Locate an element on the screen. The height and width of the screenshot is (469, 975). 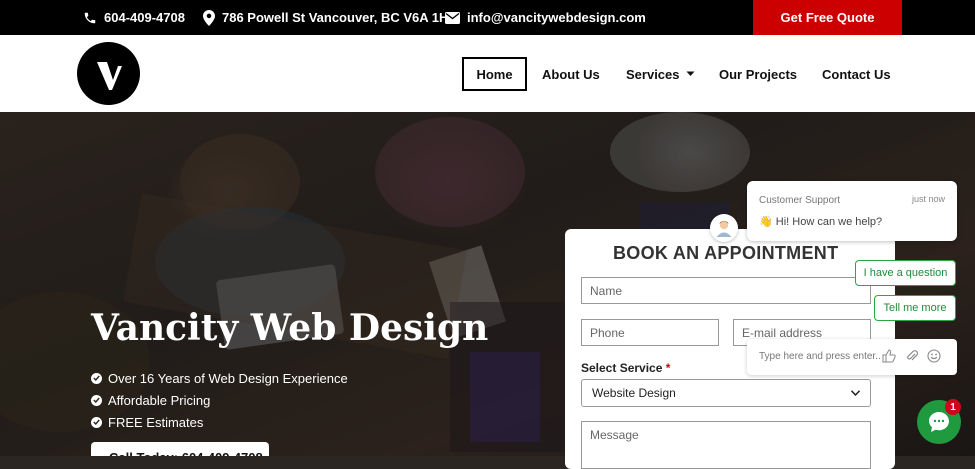
chat-input-placeholder: Type here and press enter.. is located at coordinates (820, 356).